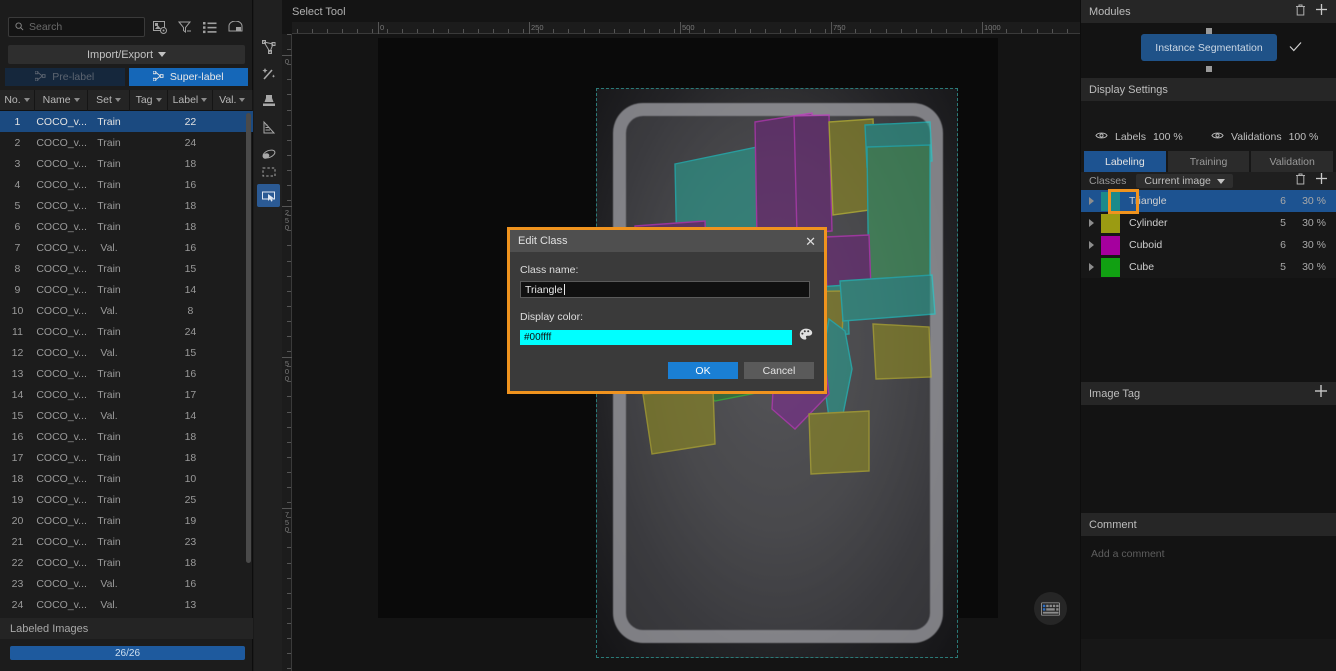  What do you see at coordinates (126, 541) in the screenshot?
I see `table-row: 21 COCO_v... Train 23` at bounding box center [126, 541].